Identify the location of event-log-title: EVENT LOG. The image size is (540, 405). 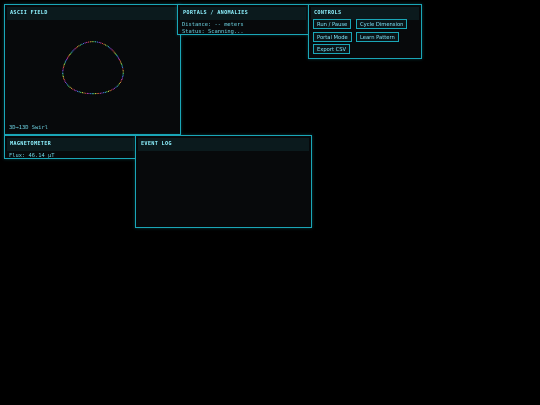
(223, 144).